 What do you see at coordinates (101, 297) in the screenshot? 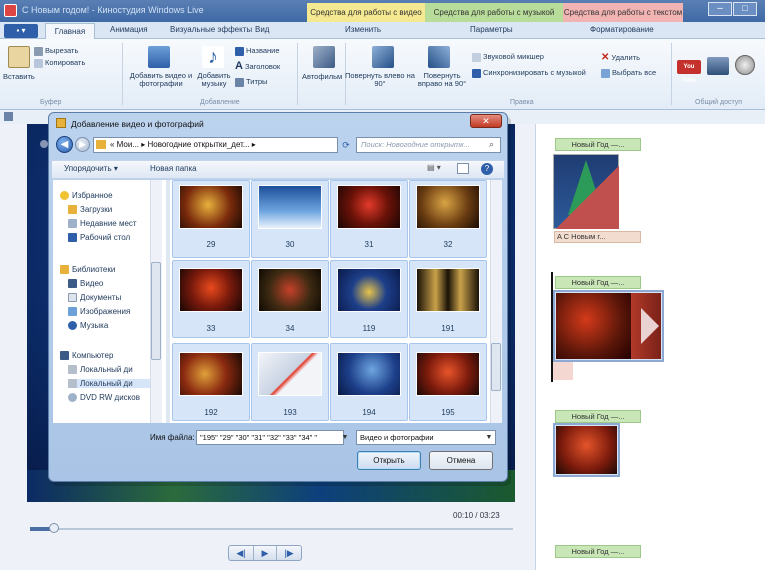
I see `nav-label: Документы` at bounding box center [101, 297].